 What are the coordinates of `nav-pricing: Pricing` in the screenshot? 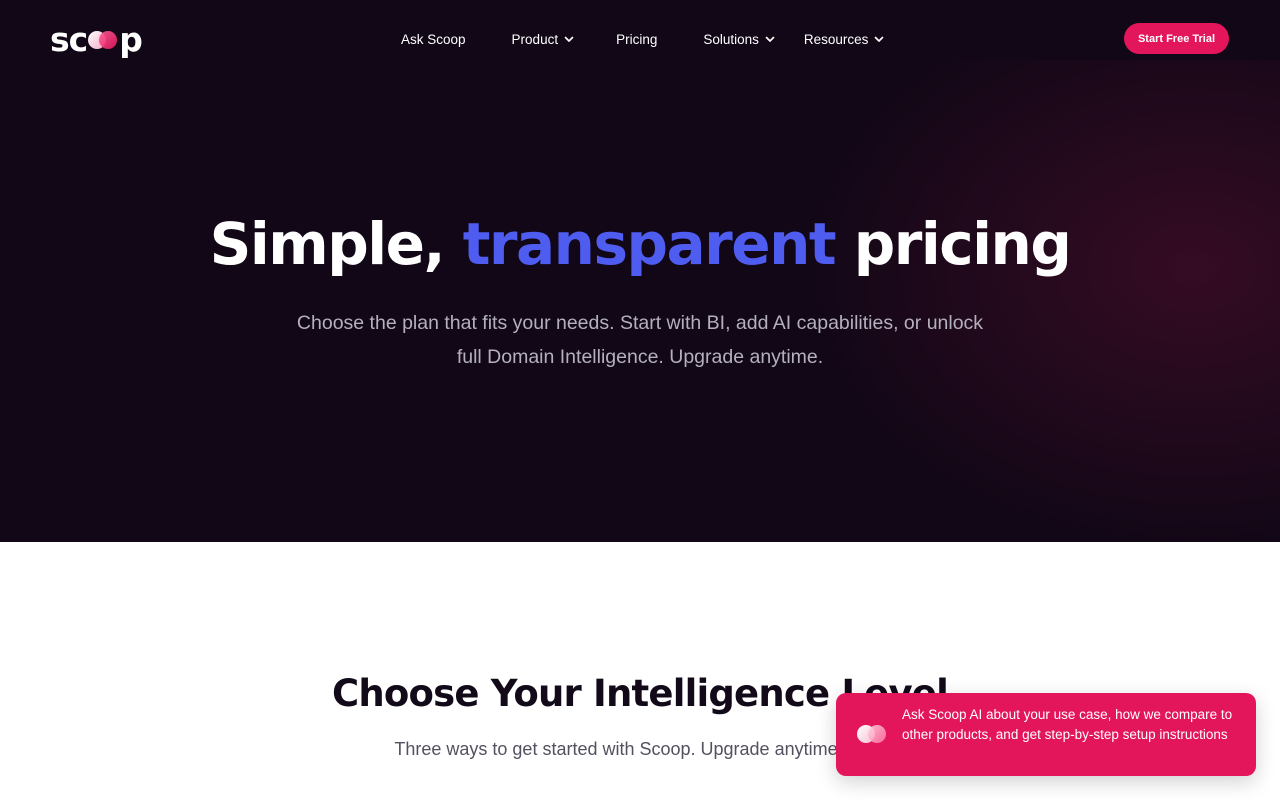 It's located at (636, 39).